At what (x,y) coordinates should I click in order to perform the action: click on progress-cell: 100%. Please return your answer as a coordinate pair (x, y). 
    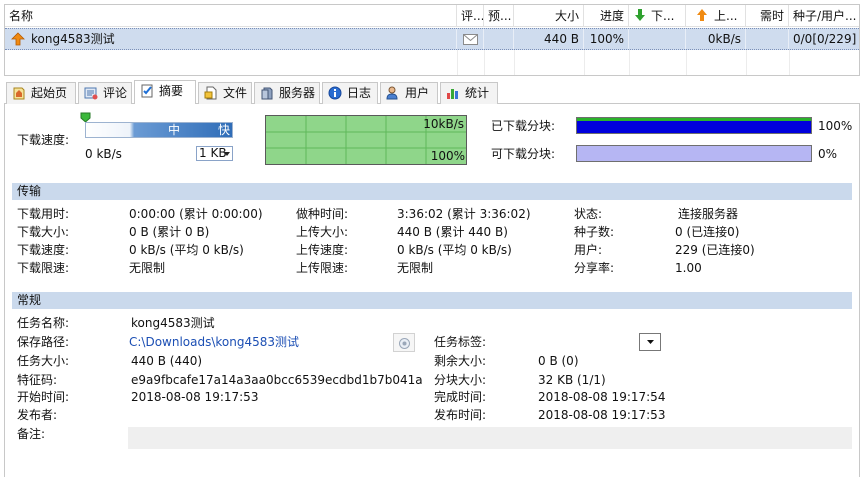
    Looking at the image, I should click on (606, 39).